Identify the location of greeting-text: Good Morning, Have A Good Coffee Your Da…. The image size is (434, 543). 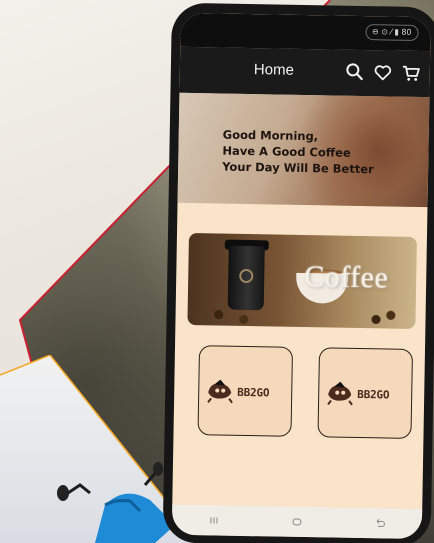
(298, 152).